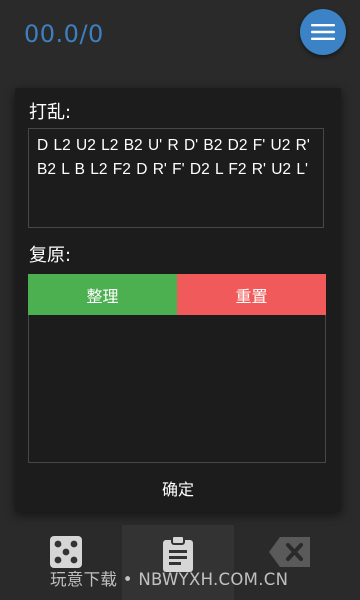  Describe the element at coordinates (64, 34) in the screenshot. I see `score-display: 00.0/0` at that location.